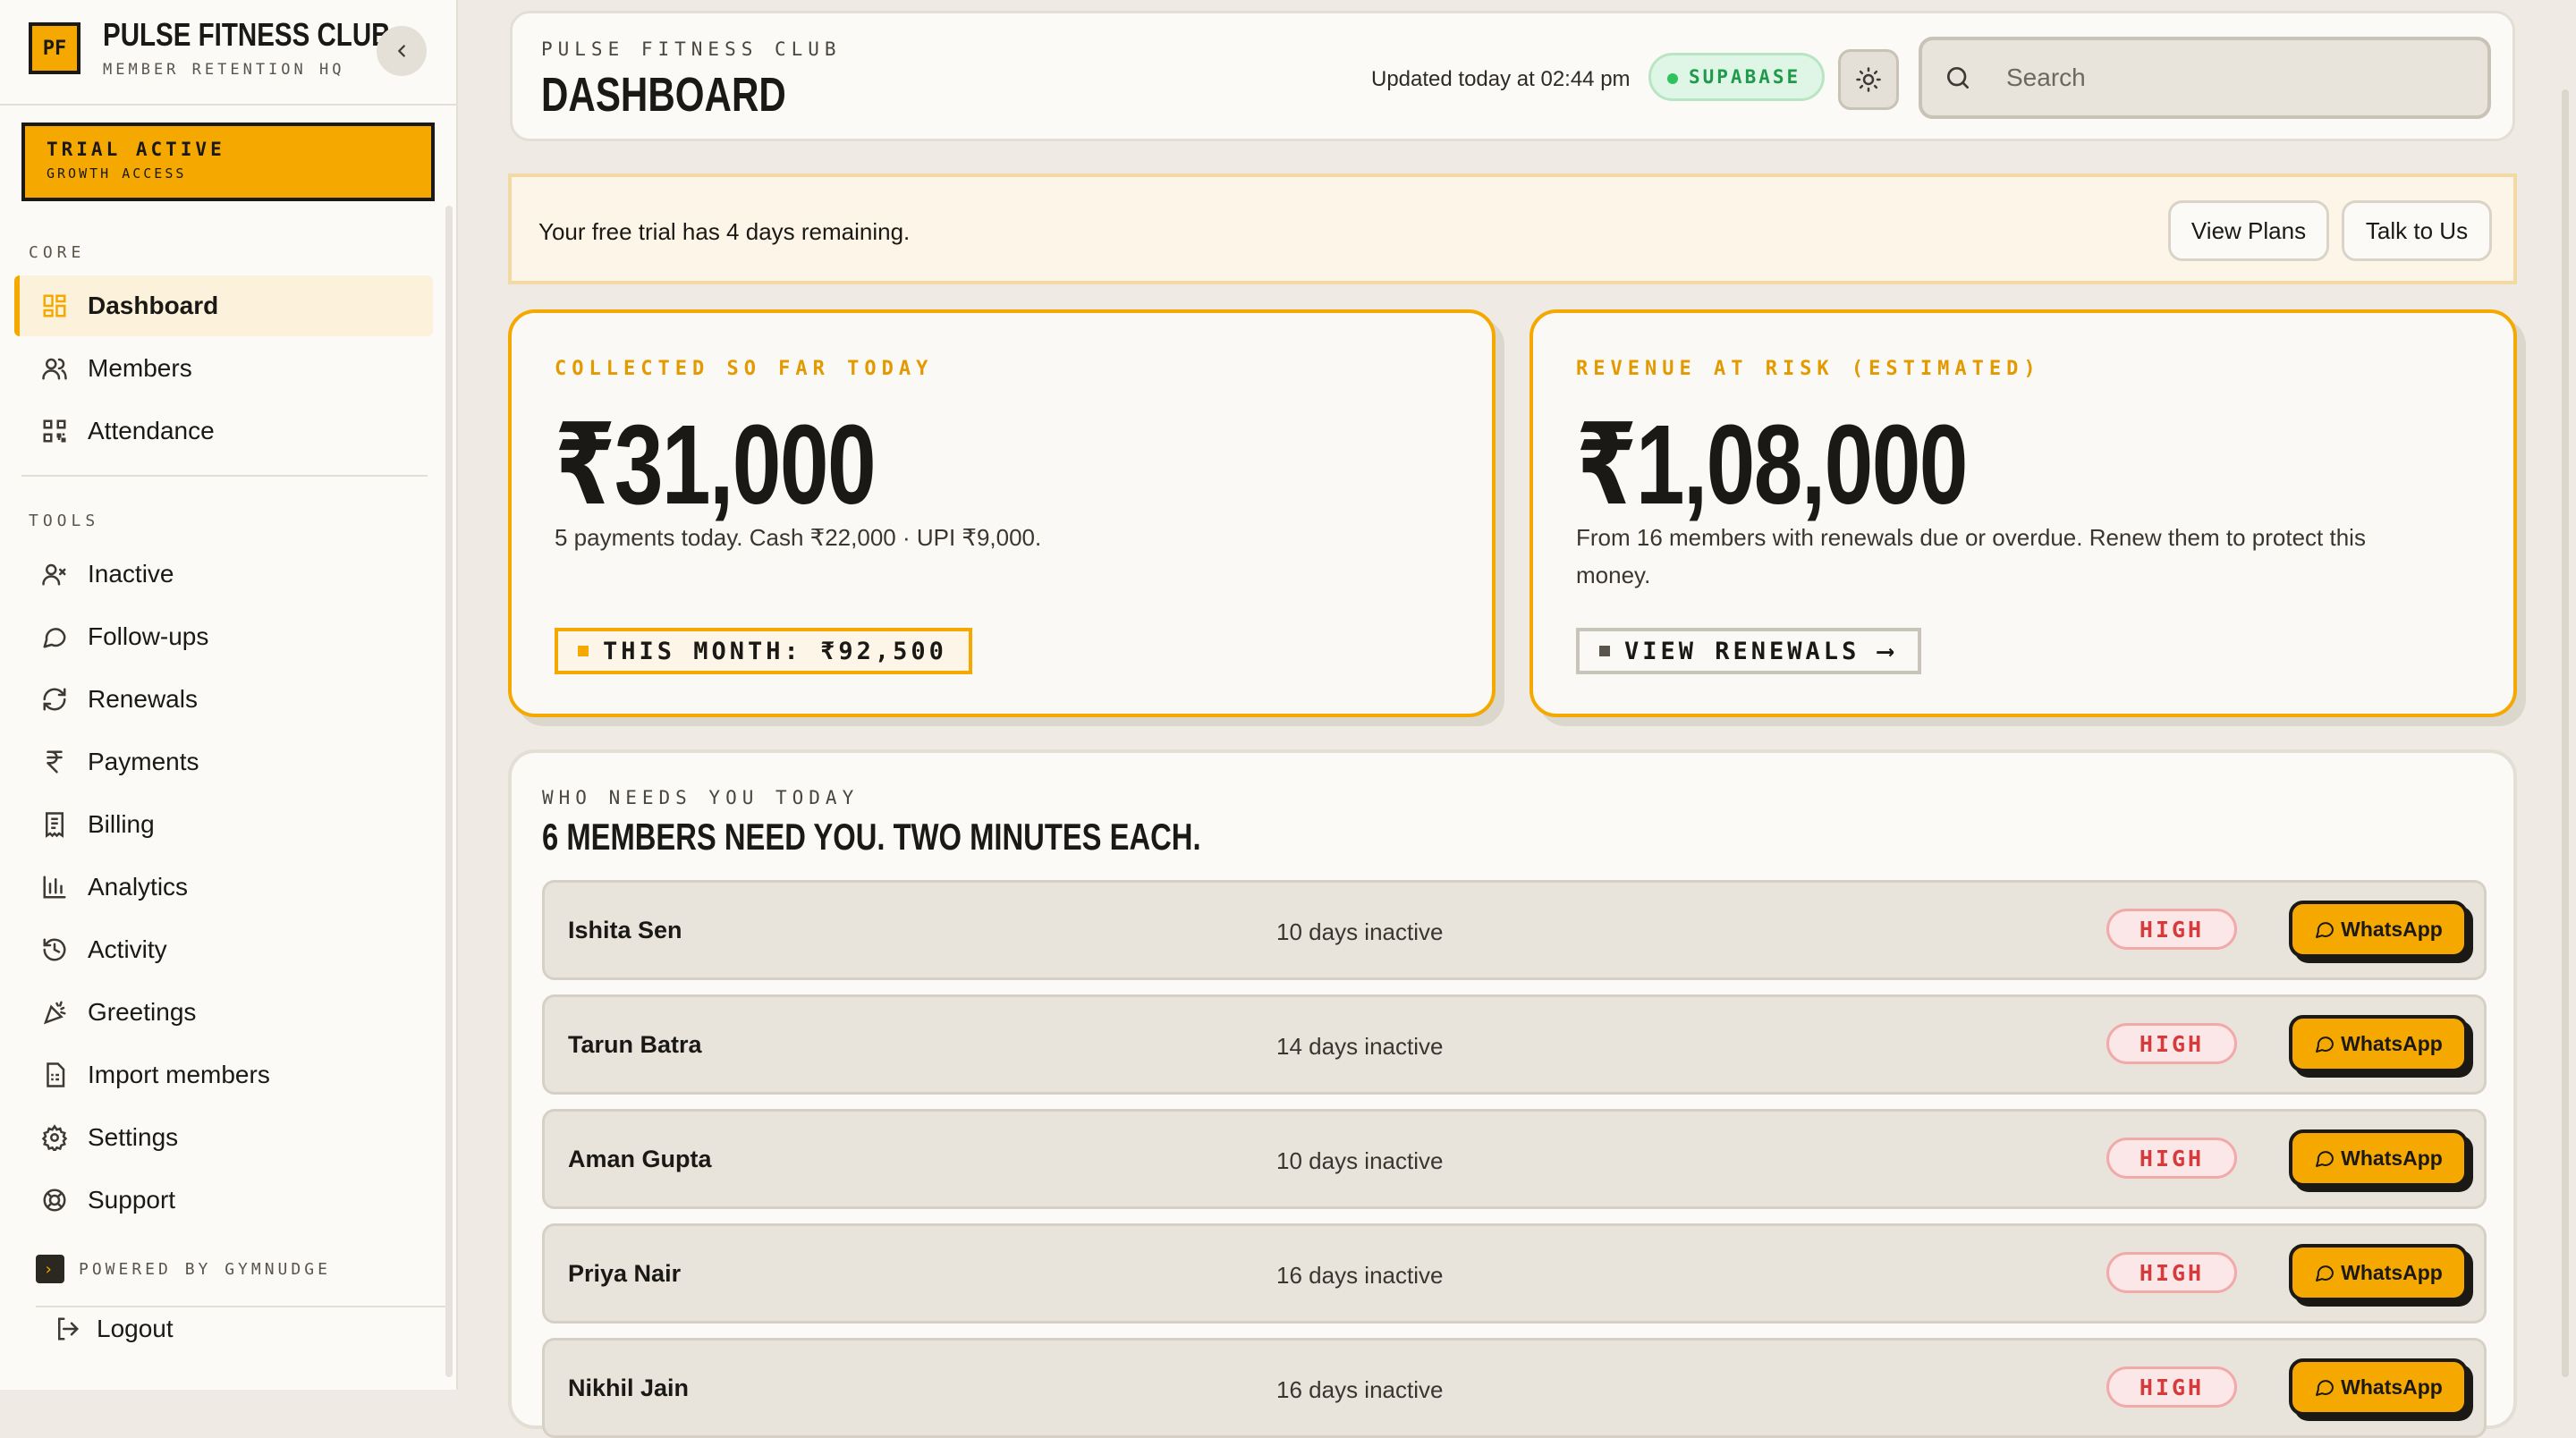  I want to click on sidebar-item-follow-ups: Follow-ups, so click(223, 636).